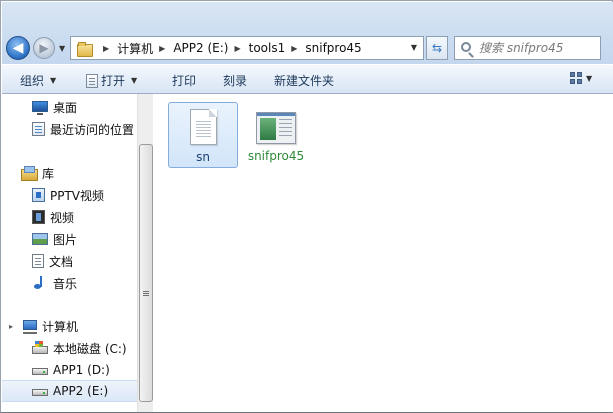 Image resolution: width=613 pixels, height=413 pixels. I want to click on nav-item-drive-c: 本地磁盘 (C:), so click(69, 348).